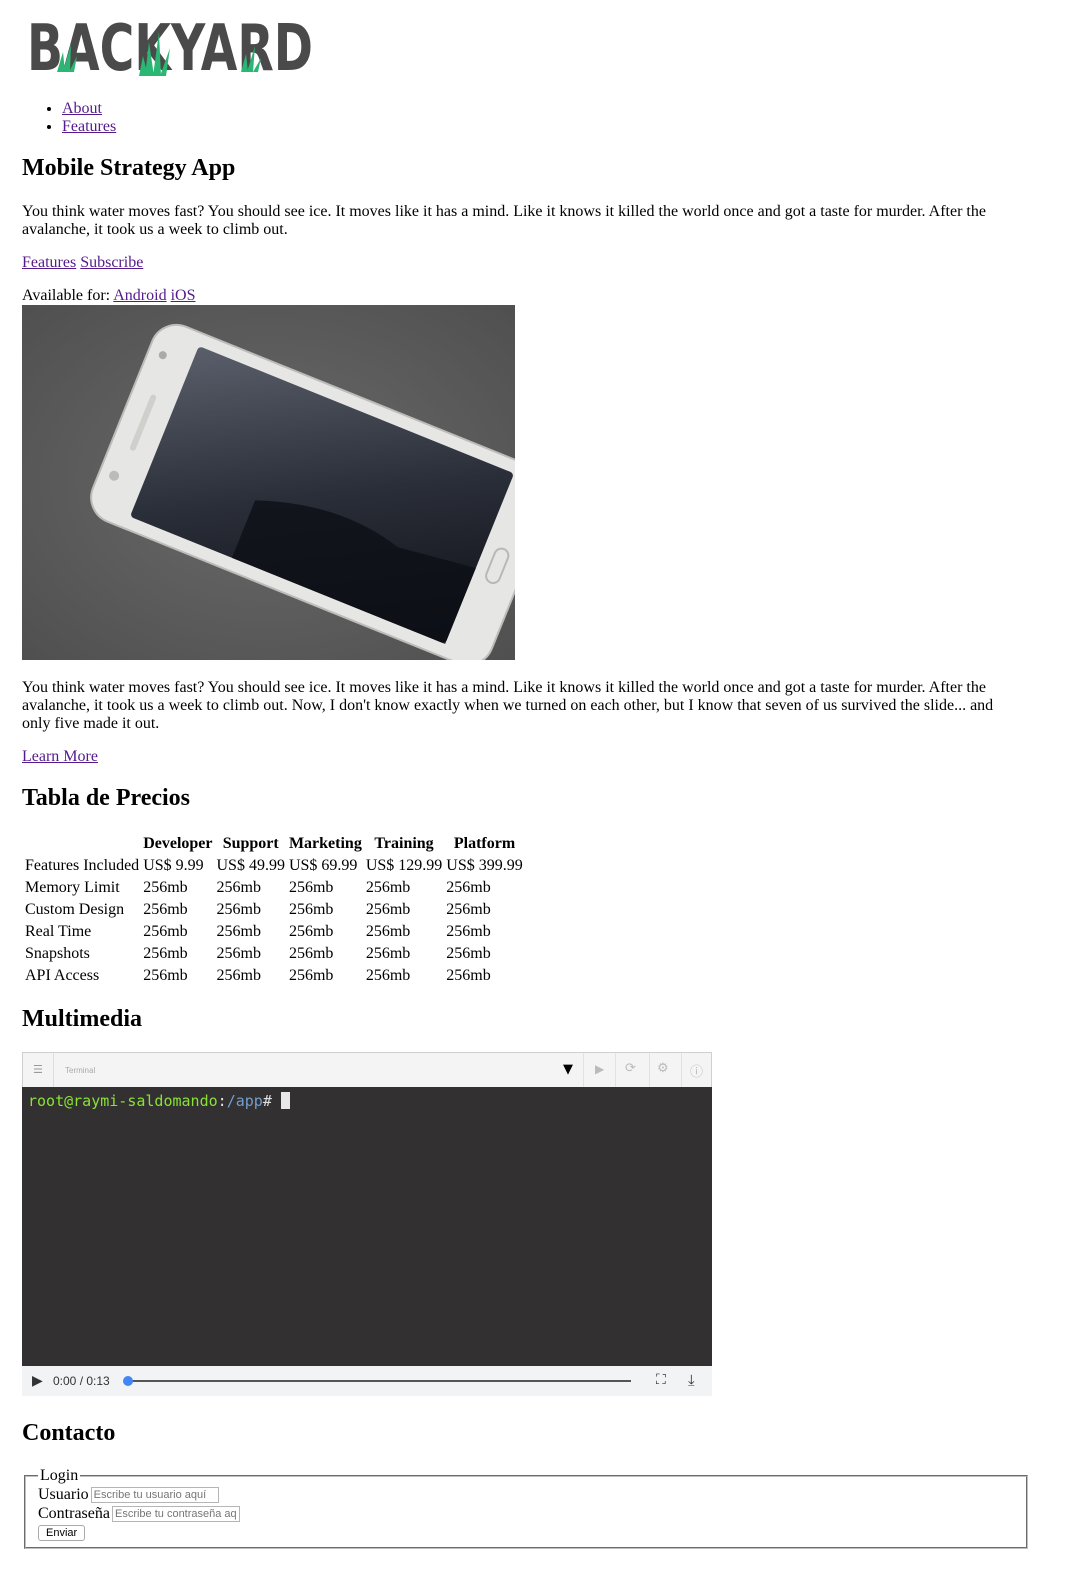 Image resolution: width=1069 pixels, height=1592 pixels. I want to click on seek-thumb, so click(128, 1381).